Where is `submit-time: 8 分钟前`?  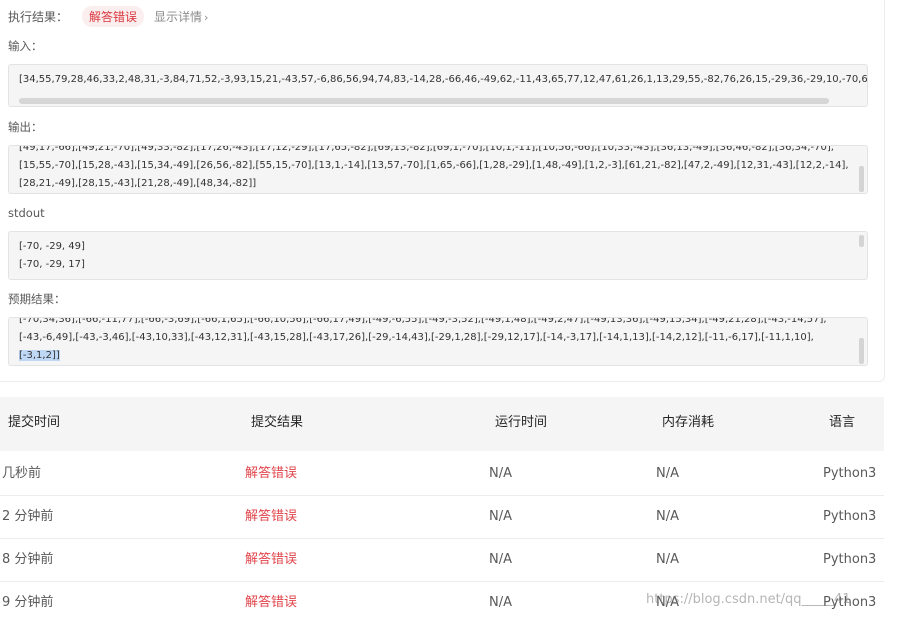
submit-time: 8 分钟前 is located at coordinates (28, 559).